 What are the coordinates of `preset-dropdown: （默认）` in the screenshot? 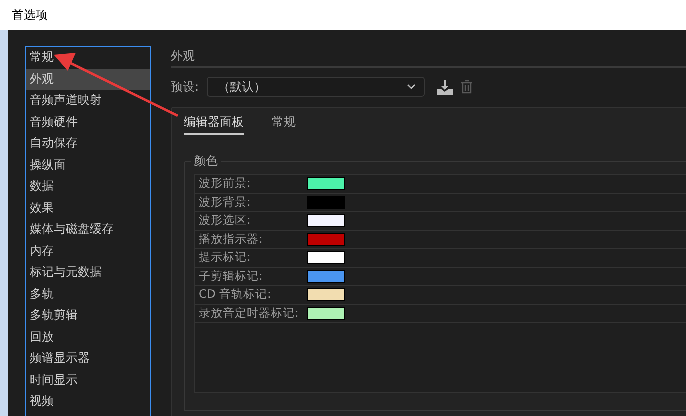 It's located at (316, 87).